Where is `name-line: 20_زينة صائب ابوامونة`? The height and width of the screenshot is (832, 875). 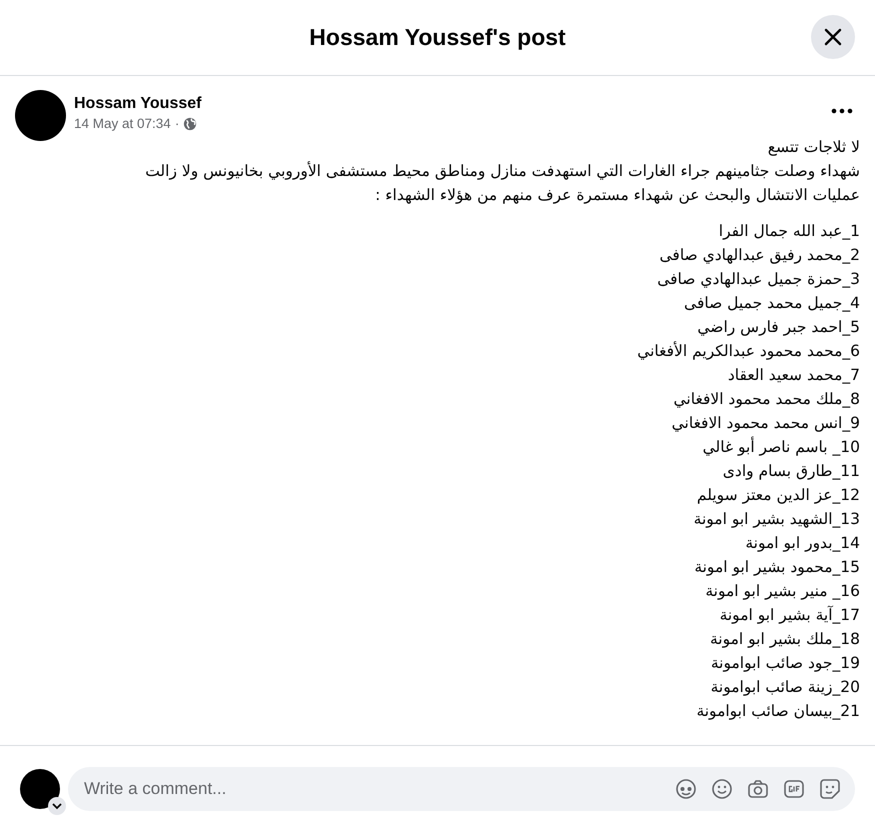
name-line: 20_زينة صائب ابوامونة is located at coordinates (785, 687).